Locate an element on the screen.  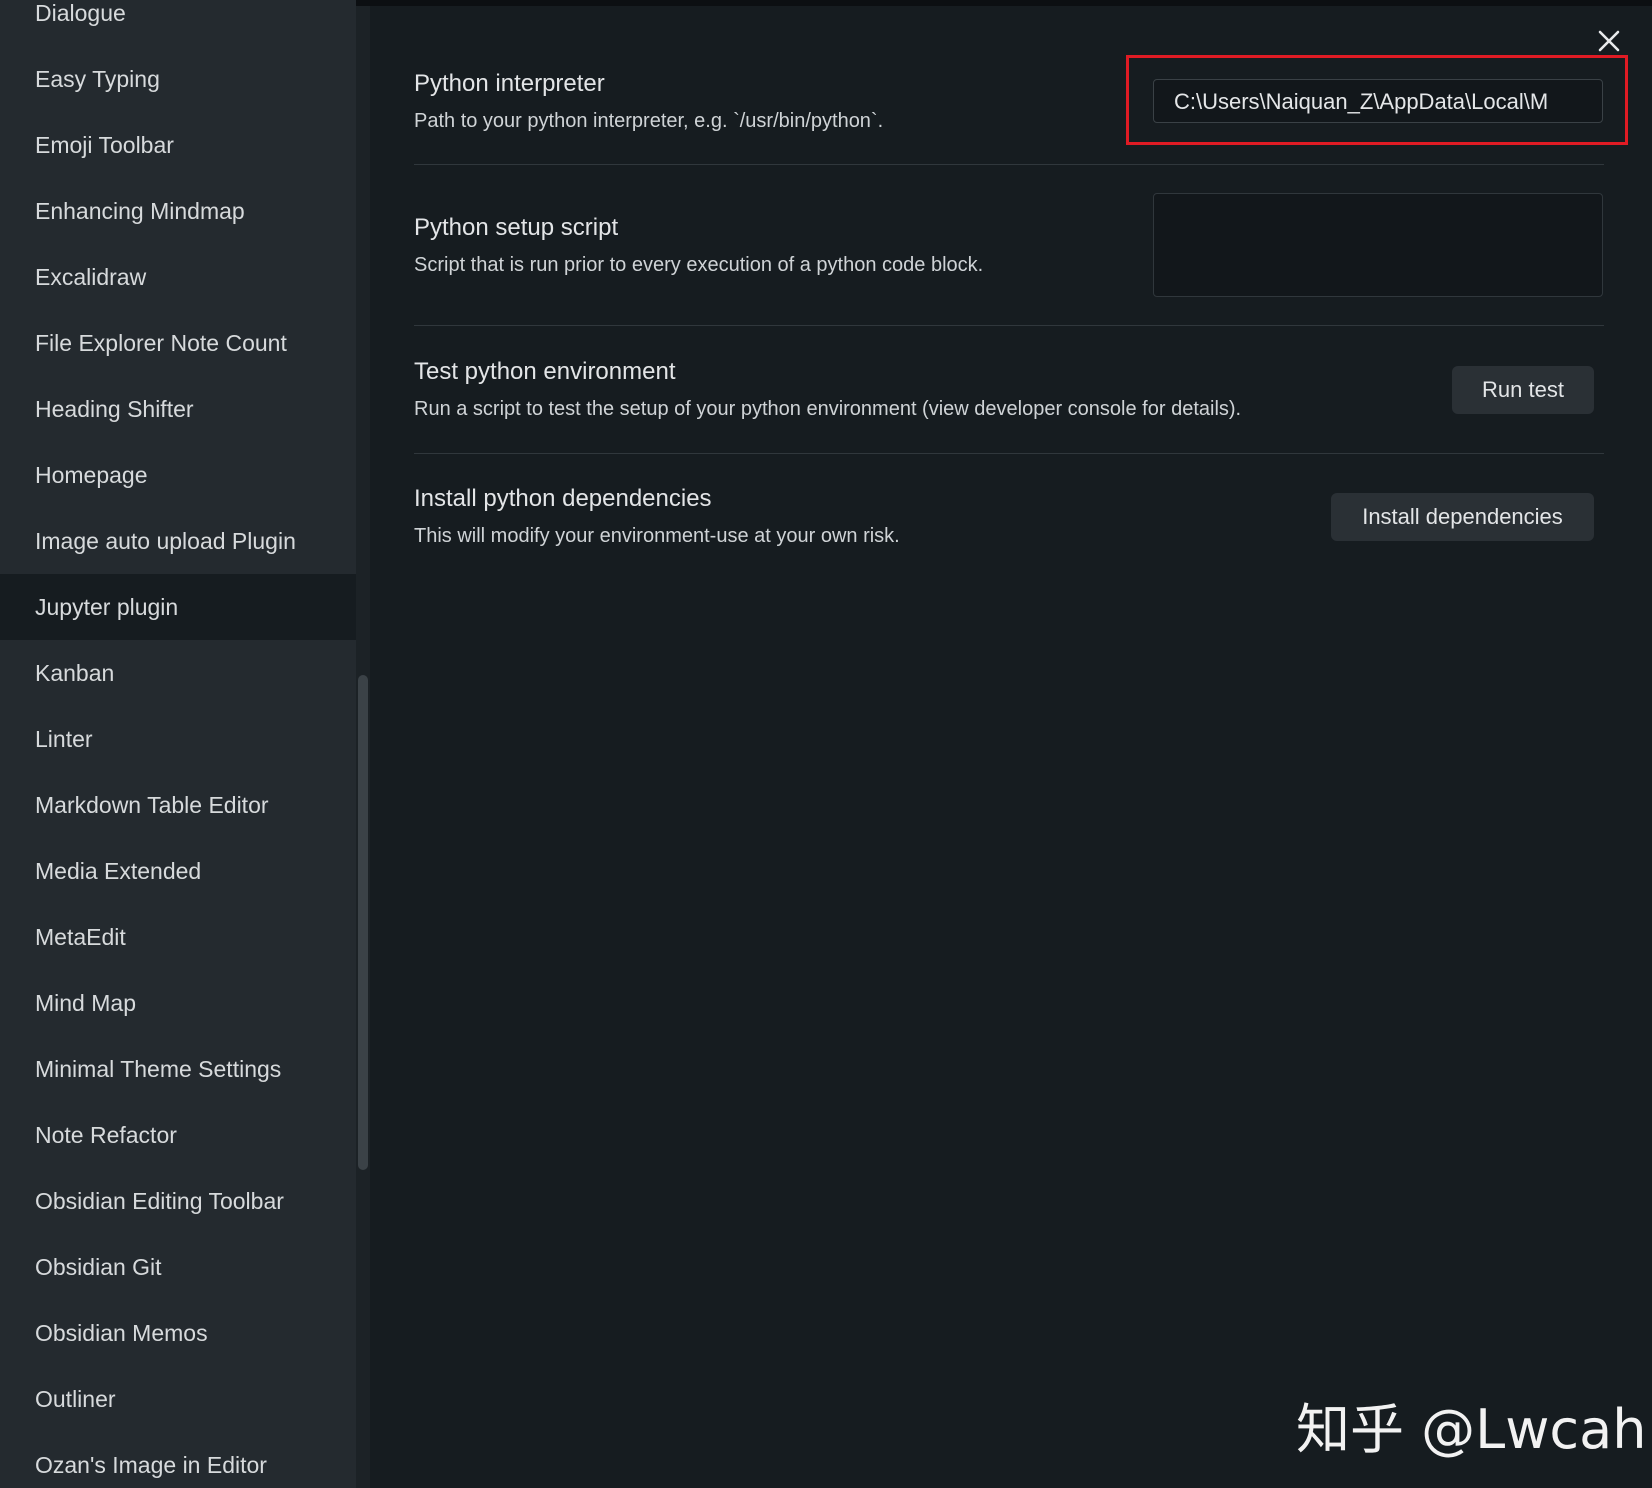
sidebar-item-obsidian-editing-toolbar: Obsidian Editing Toolbar is located at coordinates (178, 1201).